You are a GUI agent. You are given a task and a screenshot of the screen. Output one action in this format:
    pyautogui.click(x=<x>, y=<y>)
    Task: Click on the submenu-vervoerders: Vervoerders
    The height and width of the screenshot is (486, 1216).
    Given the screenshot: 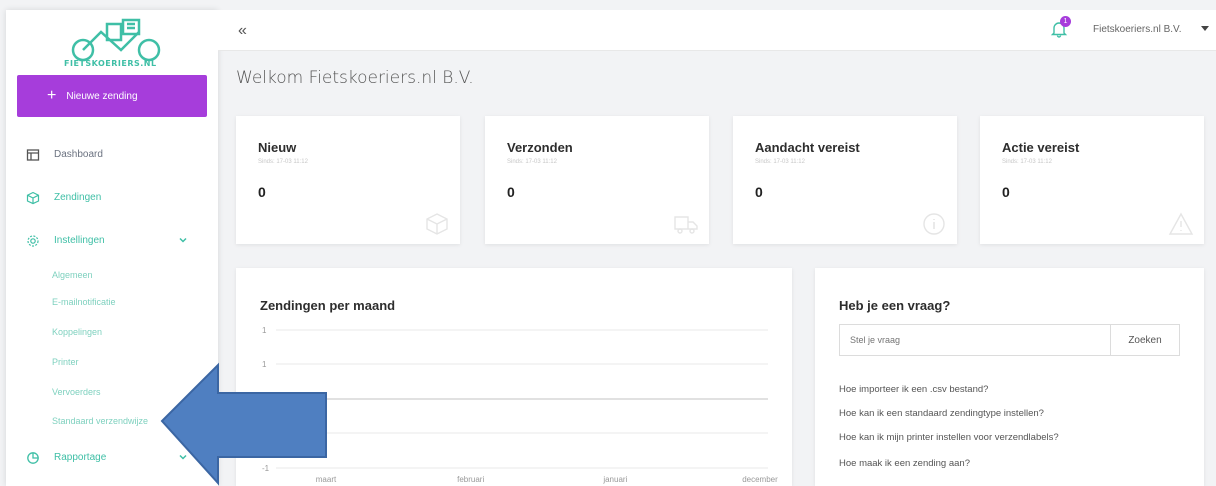 What is the action you would take?
    pyautogui.click(x=76, y=392)
    